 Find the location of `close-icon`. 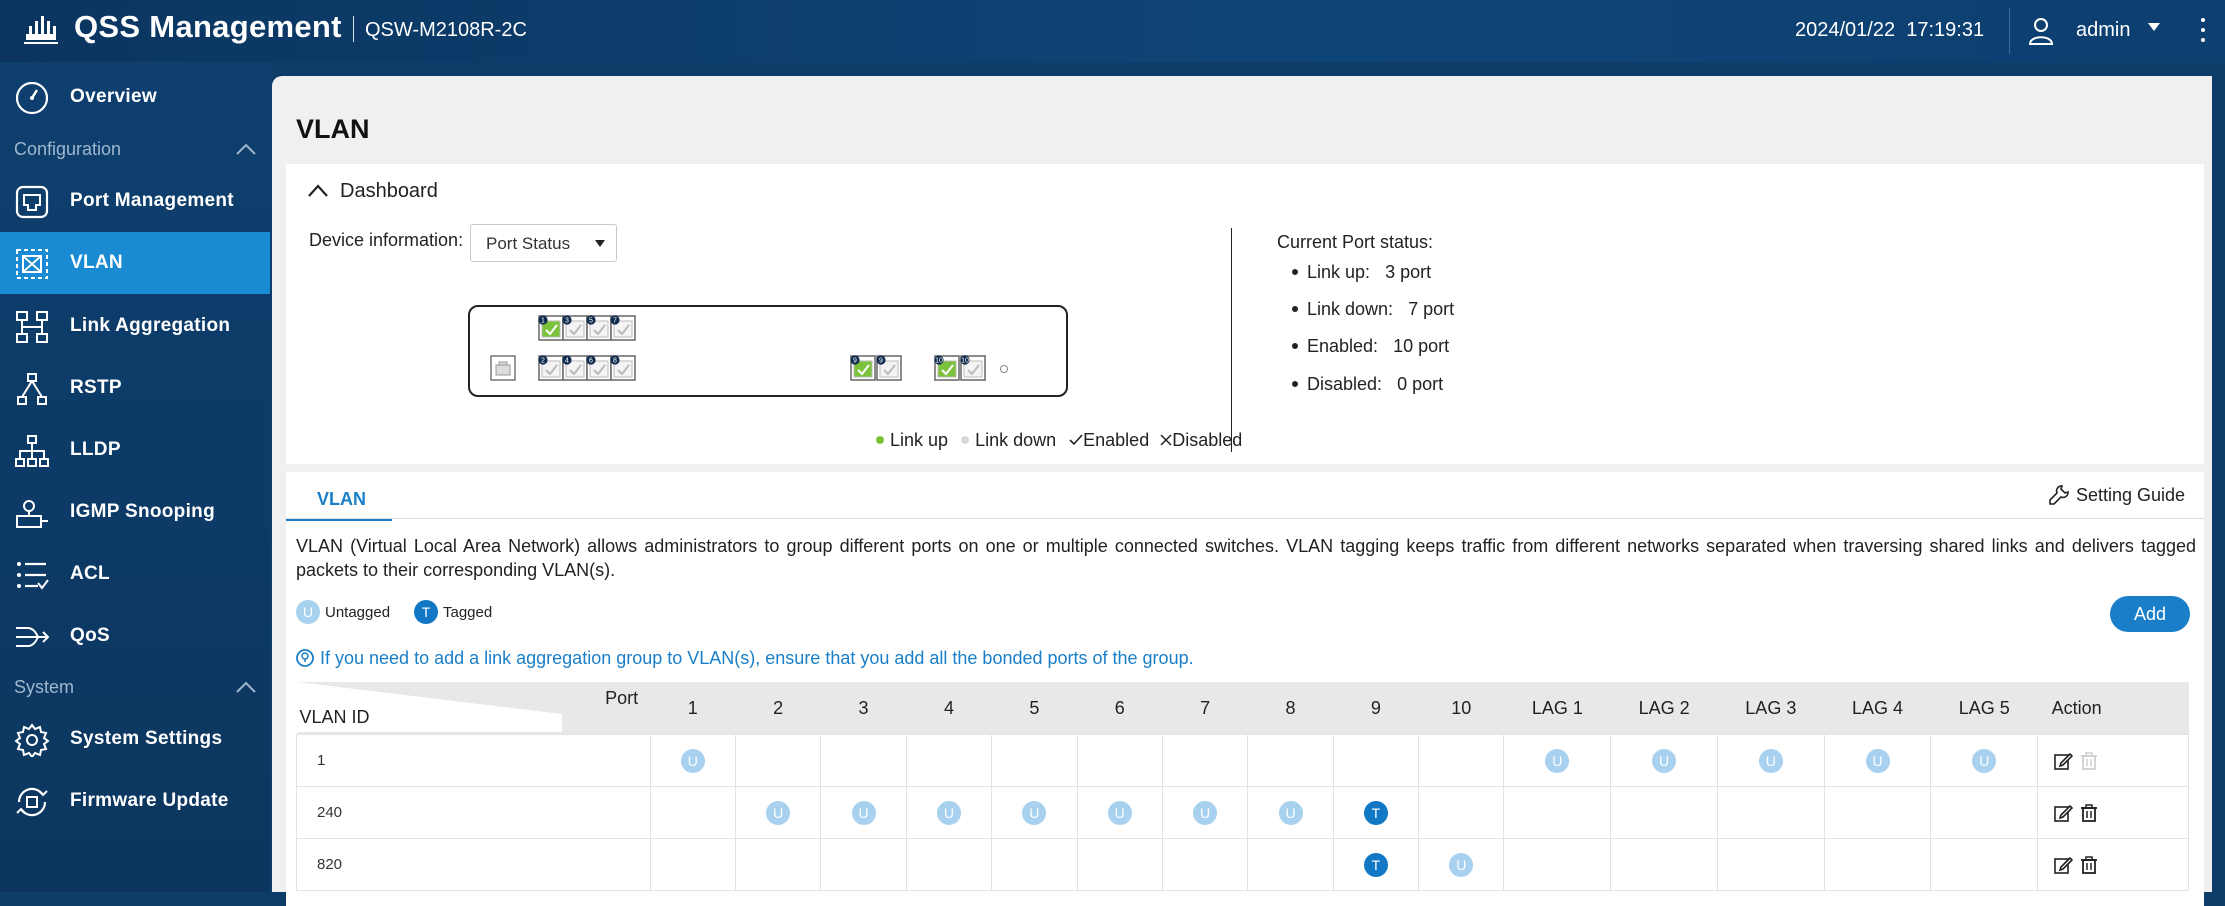

close-icon is located at coordinates (1166, 440).